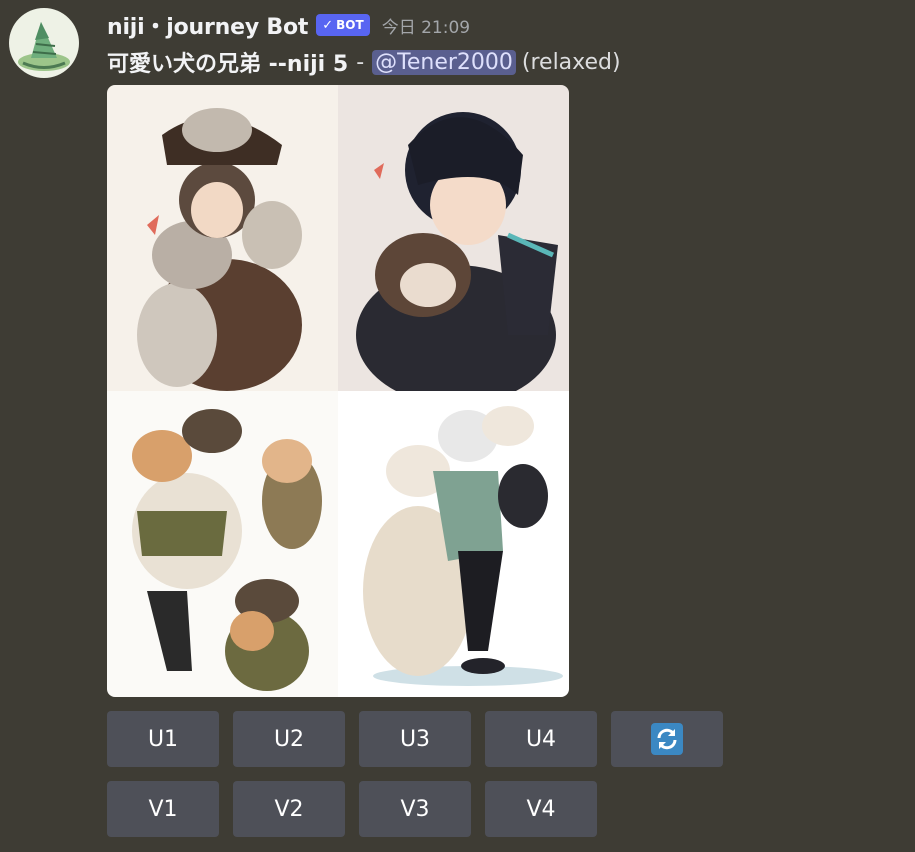  Describe the element at coordinates (222, 544) in the screenshot. I see `image-bottom-left` at that location.